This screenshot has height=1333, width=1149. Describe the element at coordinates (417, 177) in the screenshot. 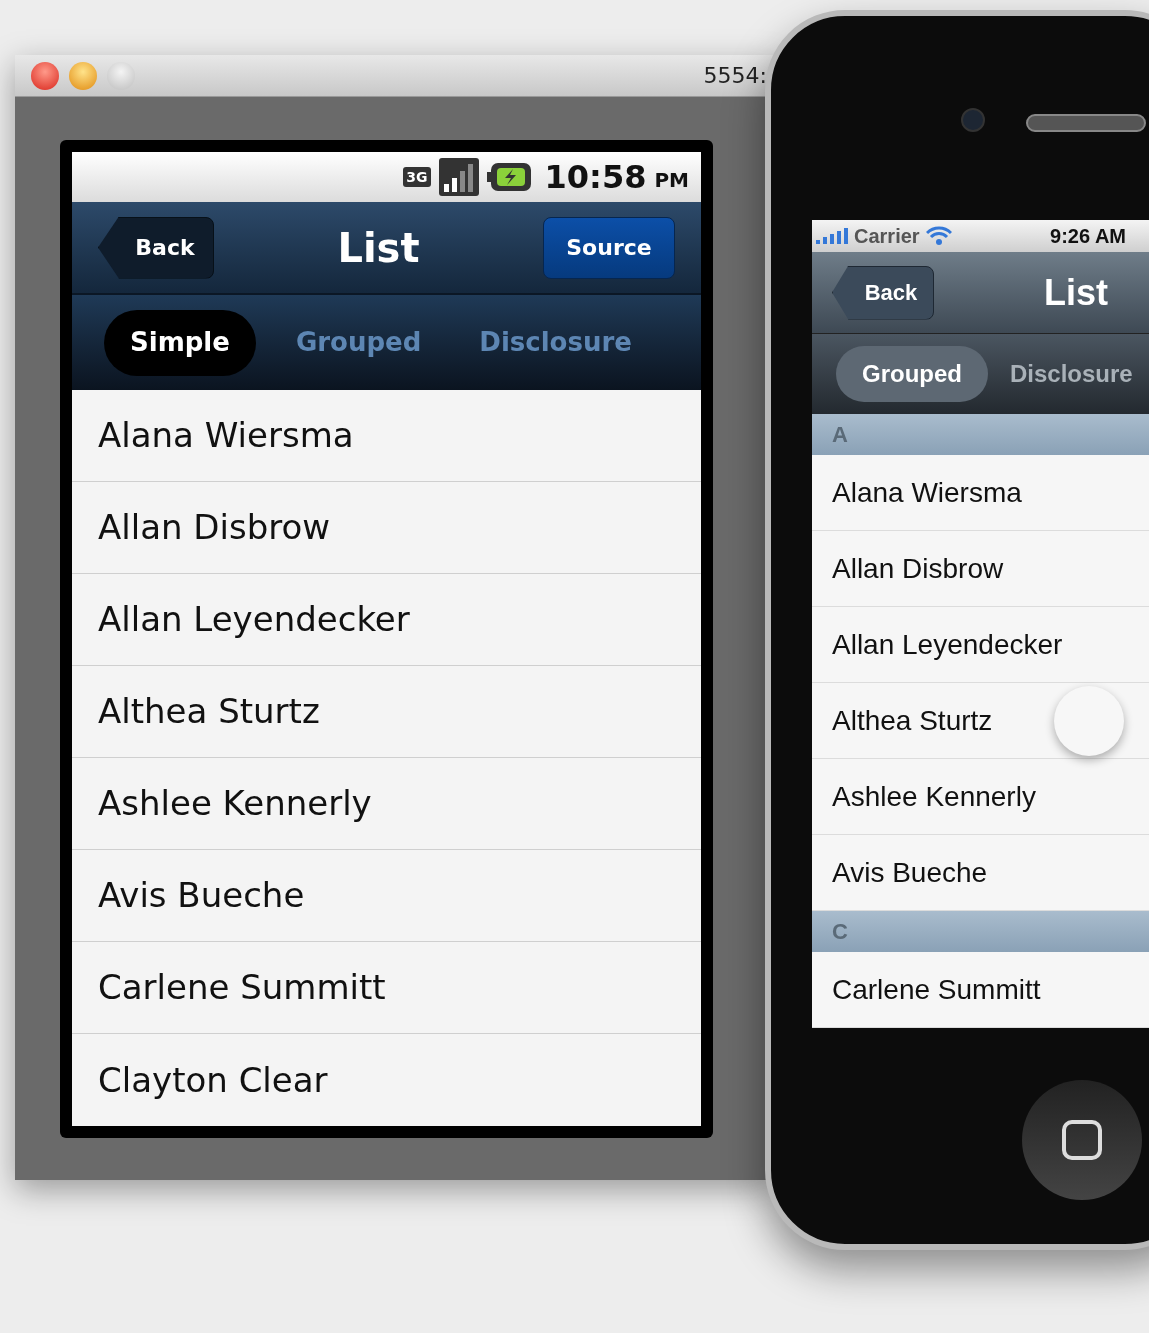

I see `network-indicator: 3G` at that location.